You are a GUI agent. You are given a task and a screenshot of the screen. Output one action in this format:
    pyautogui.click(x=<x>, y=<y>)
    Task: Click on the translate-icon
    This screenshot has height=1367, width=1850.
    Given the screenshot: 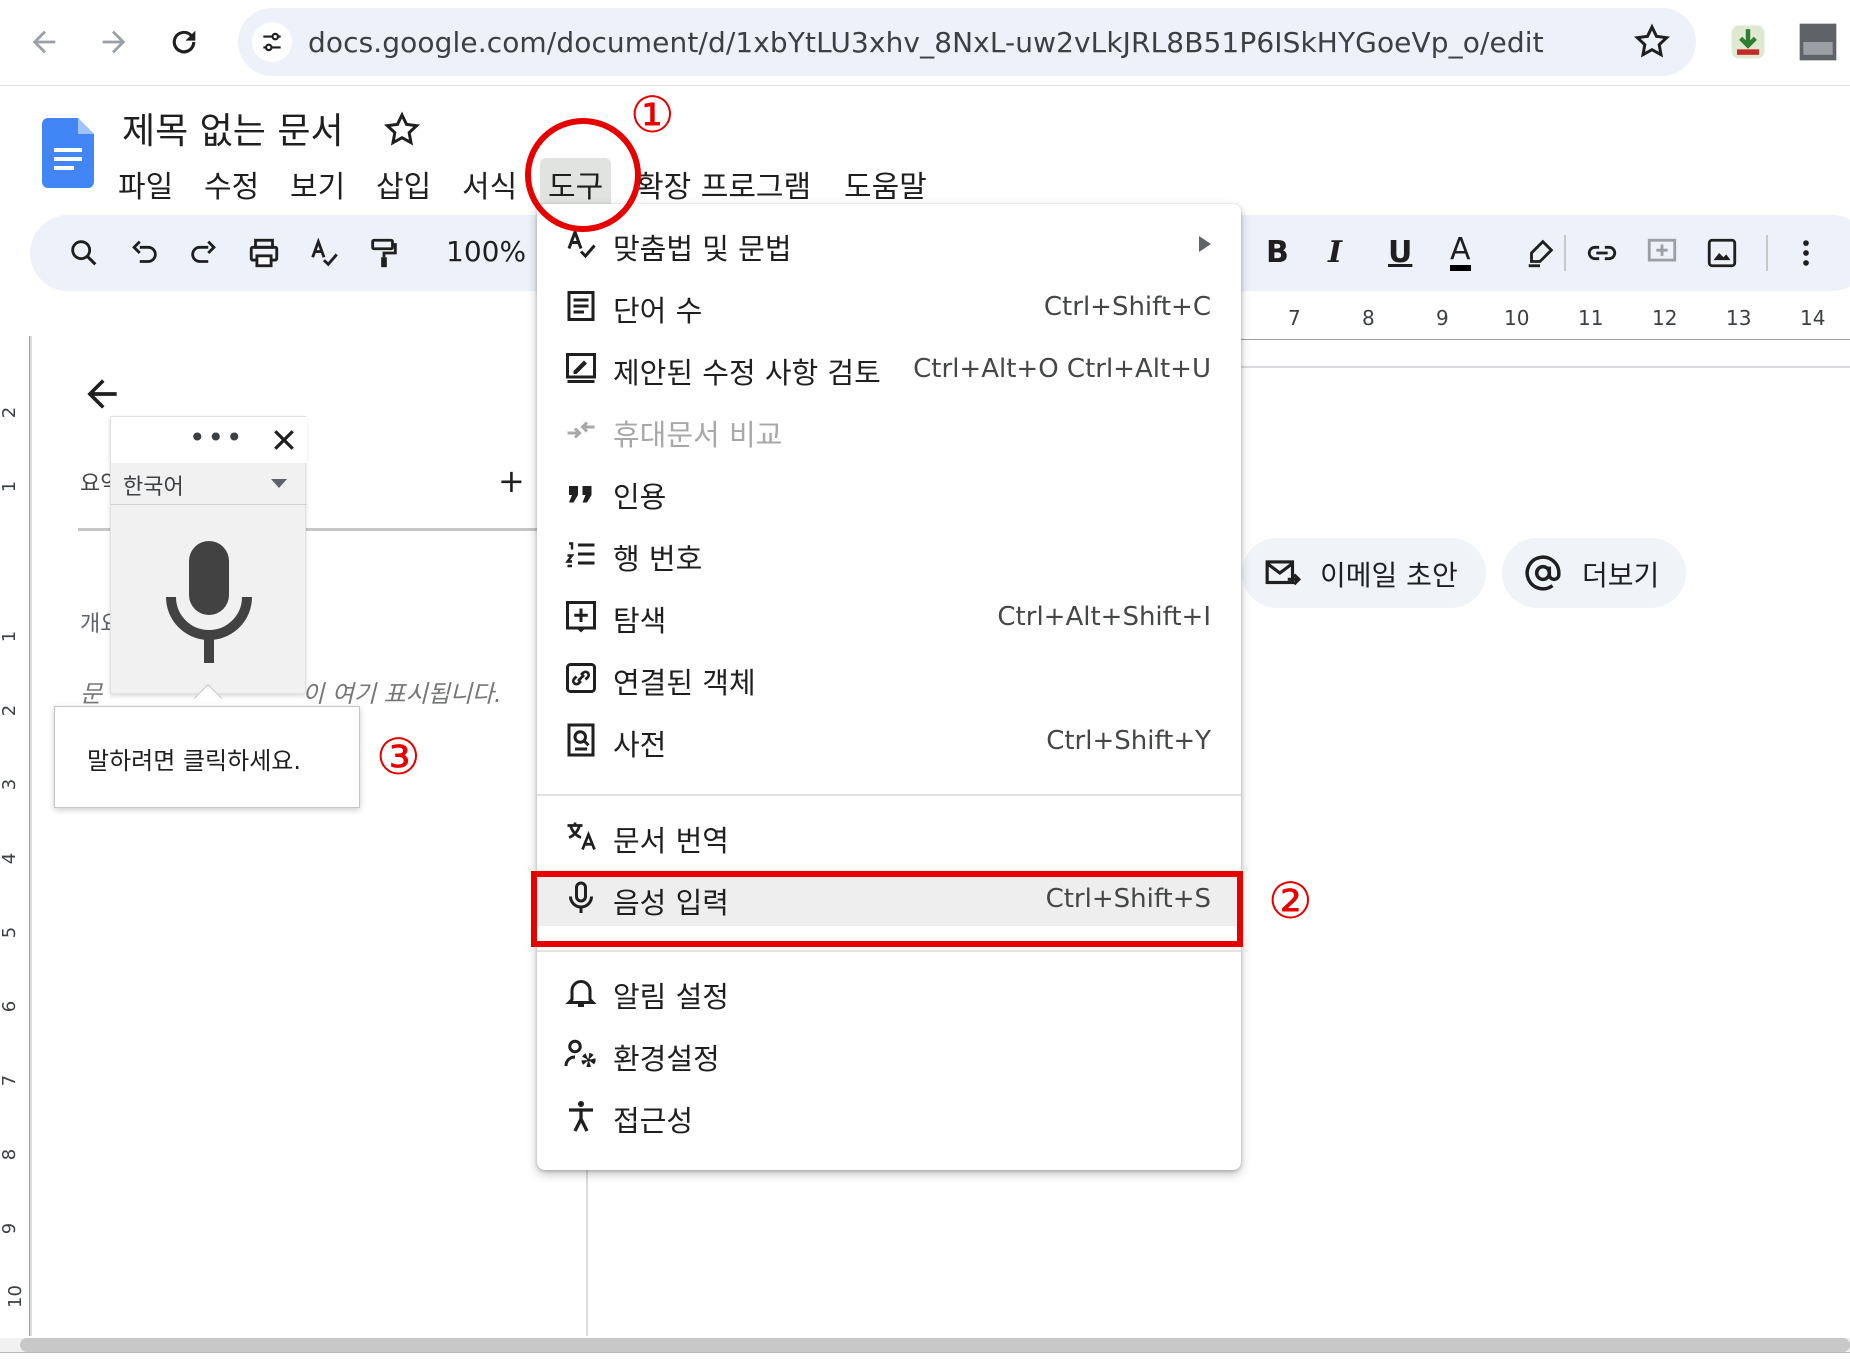 What is the action you would take?
    pyautogui.click(x=581, y=836)
    